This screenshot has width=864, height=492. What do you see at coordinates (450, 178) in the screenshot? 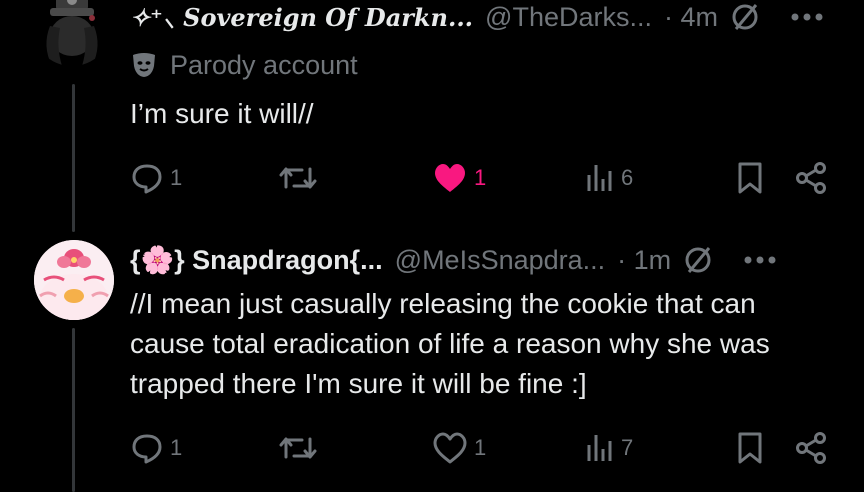
I see `heart-filled-icon` at bounding box center [450, 178].